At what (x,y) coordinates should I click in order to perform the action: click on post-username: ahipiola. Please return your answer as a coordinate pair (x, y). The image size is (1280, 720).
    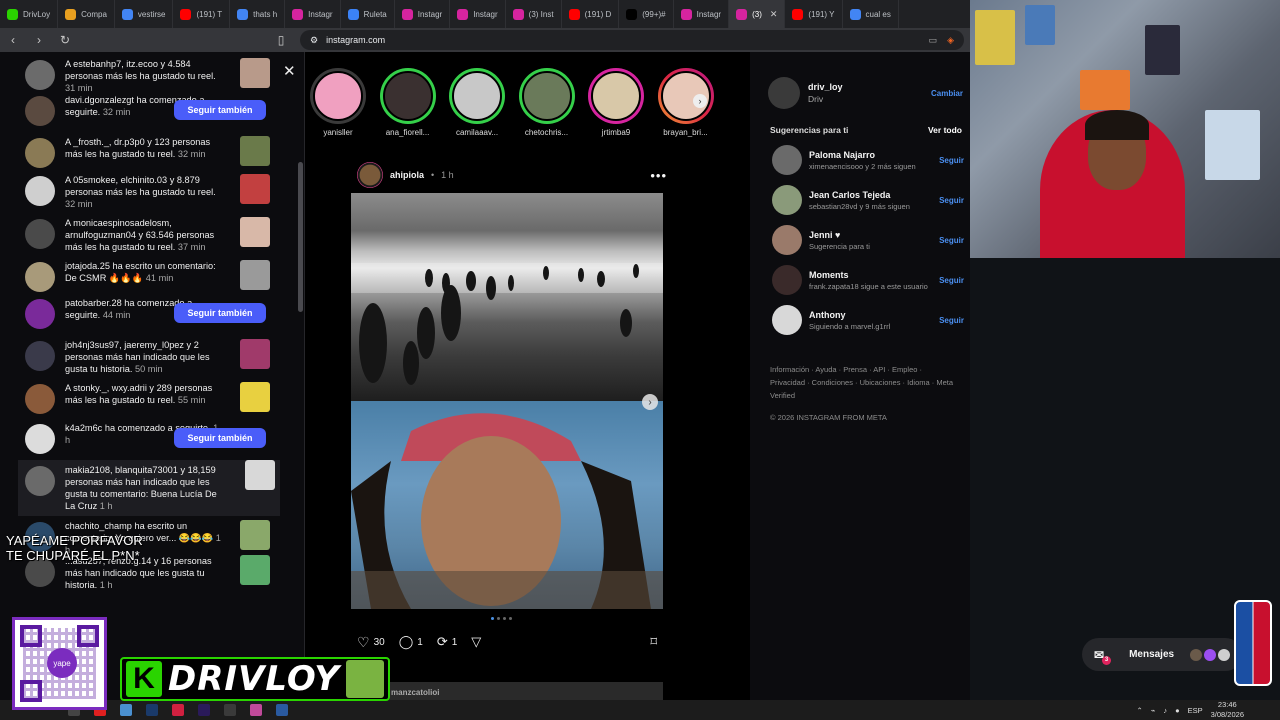
    Looking at the image, I should click on (407, 175).